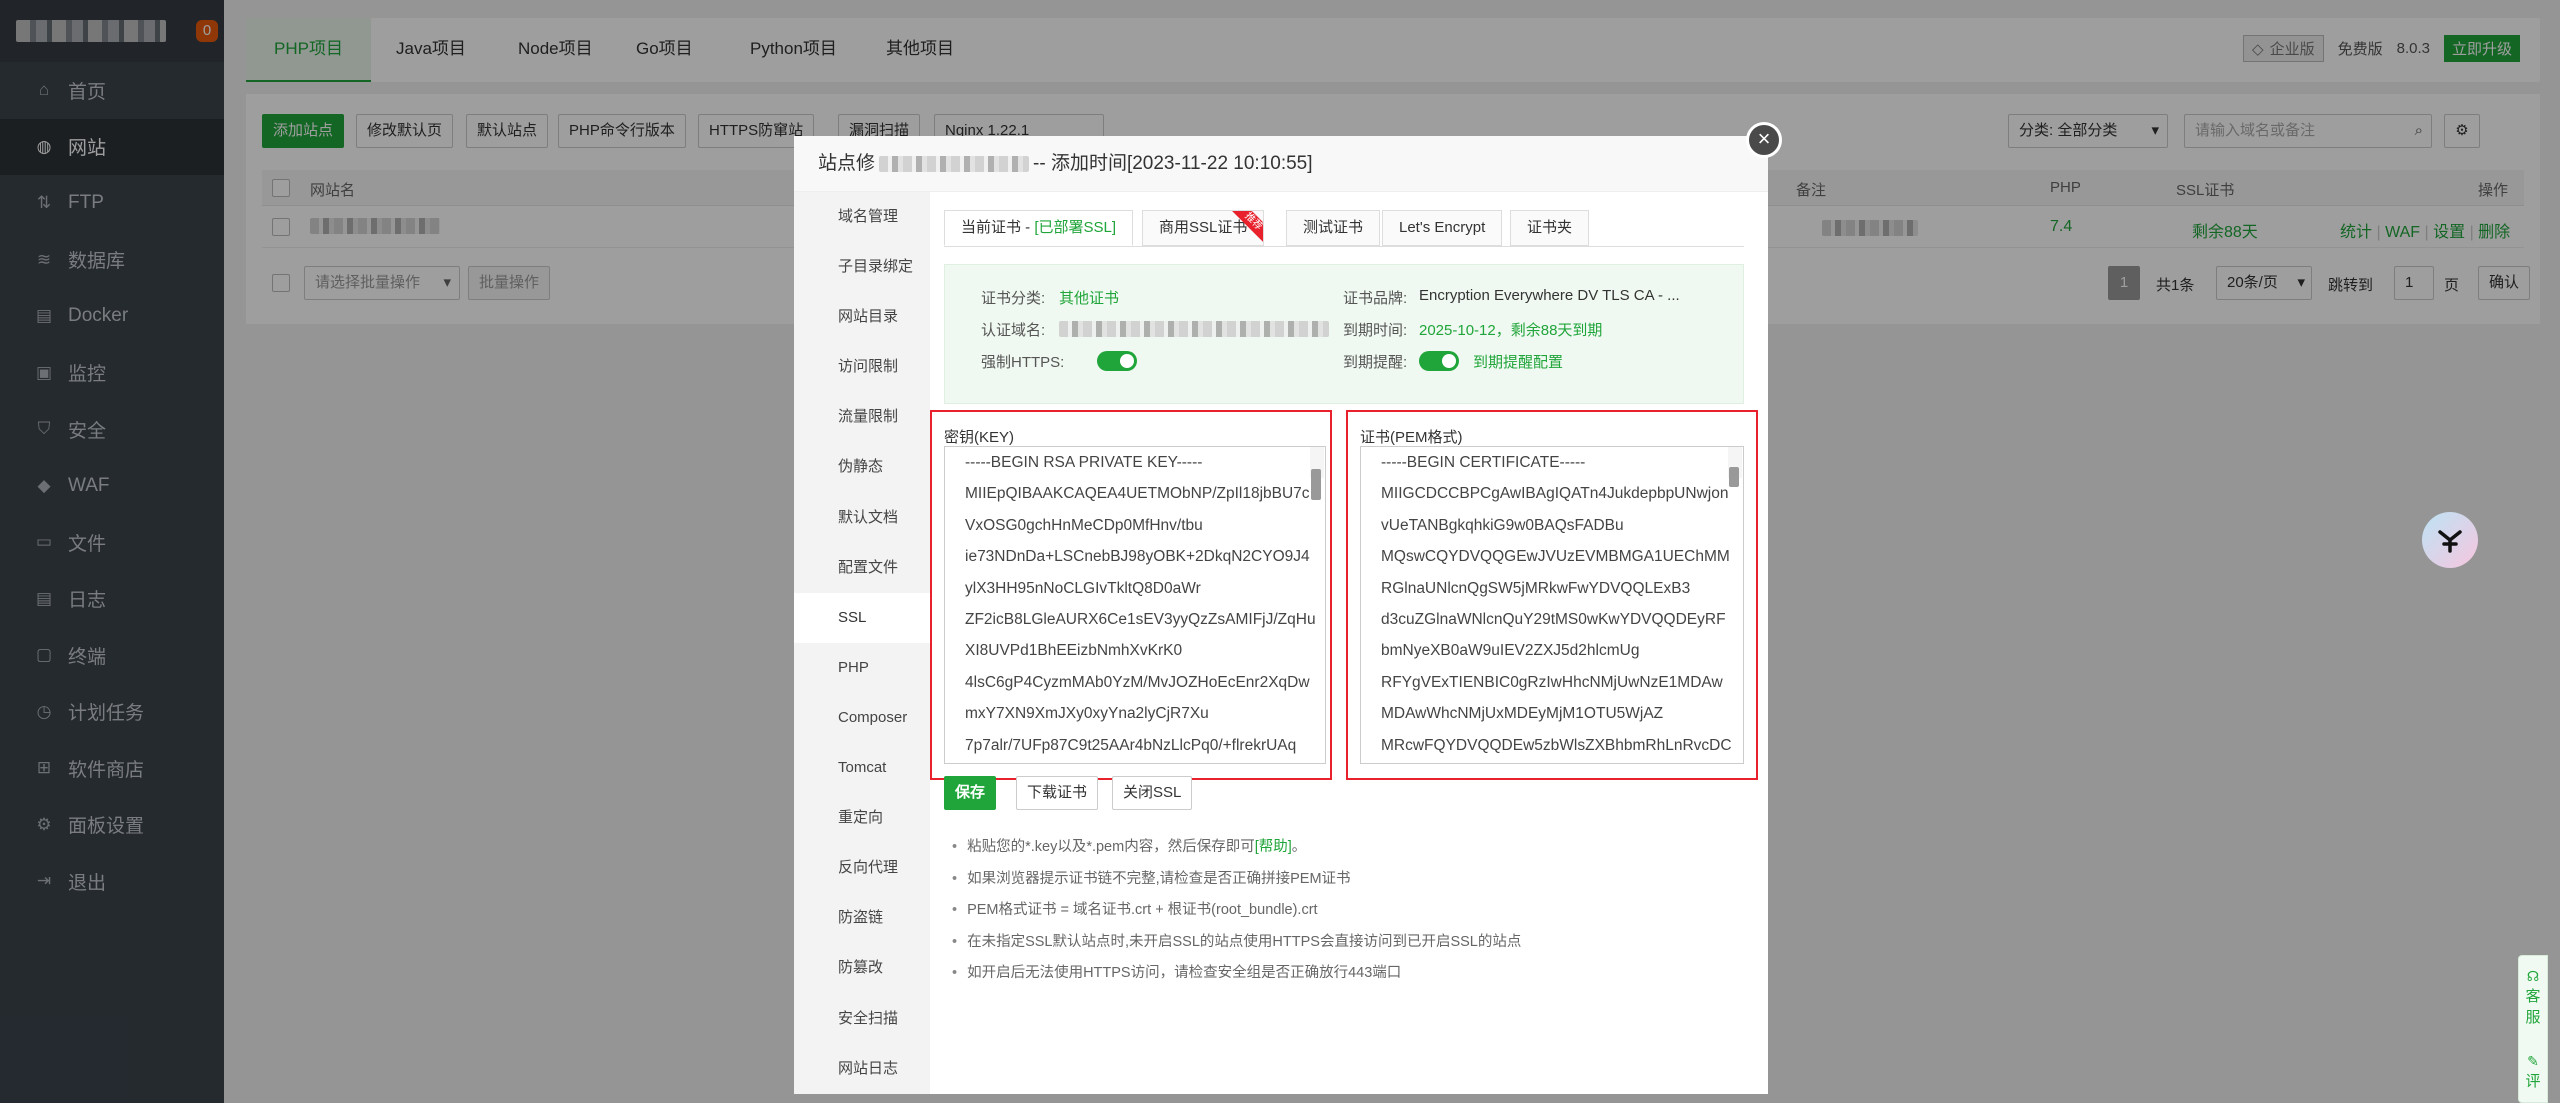 This screenshot has width=2560, height=1103. I want to click on code-line: RGlnaUNlcnQgSW5jMRkwFwYDVQQLExB3, so click(1536, 588).